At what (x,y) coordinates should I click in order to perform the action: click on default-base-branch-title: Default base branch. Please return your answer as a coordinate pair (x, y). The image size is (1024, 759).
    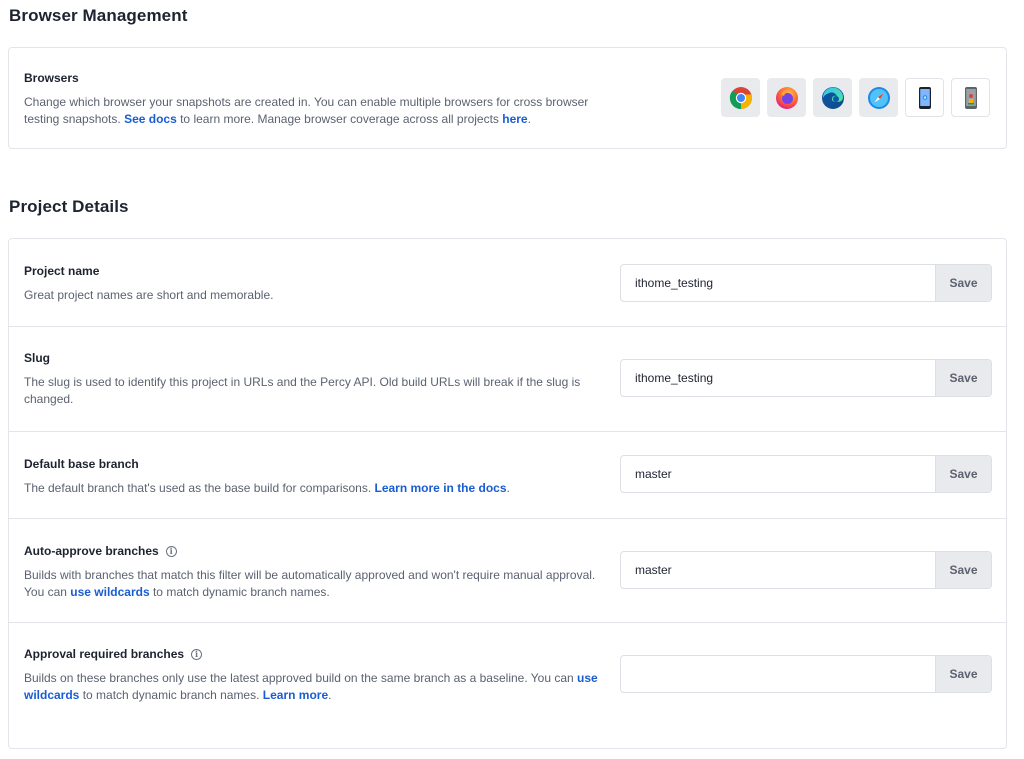
    Looking at the image, I should click on (81, 464).